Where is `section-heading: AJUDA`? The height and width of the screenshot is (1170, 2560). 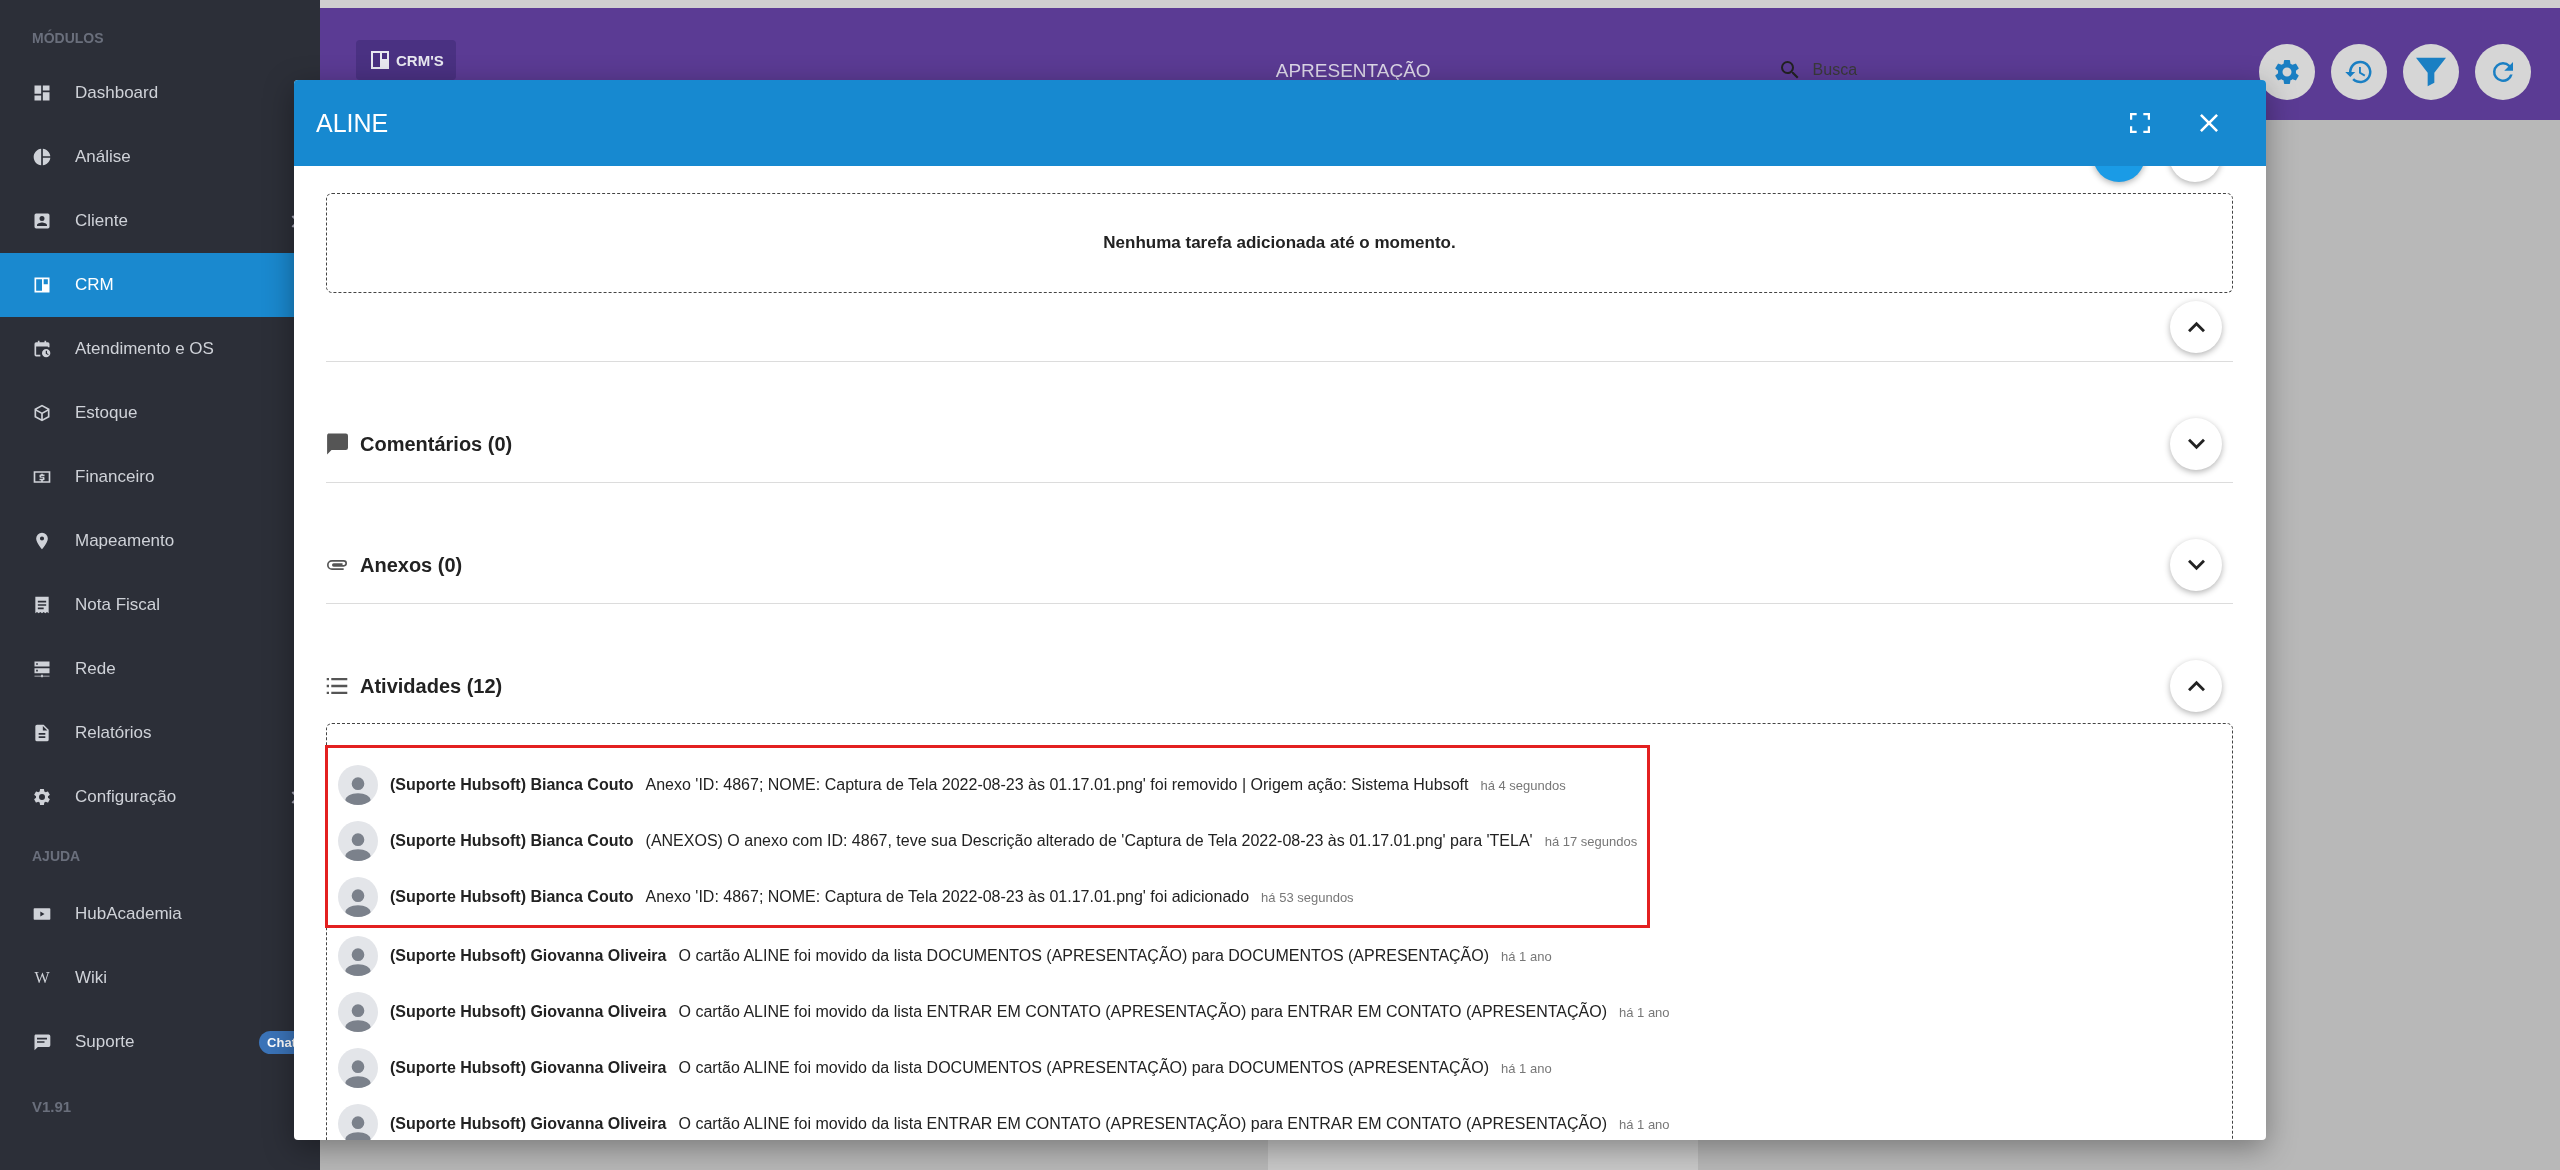 section-heading: AJUDA is located at coordinates (56, 856).